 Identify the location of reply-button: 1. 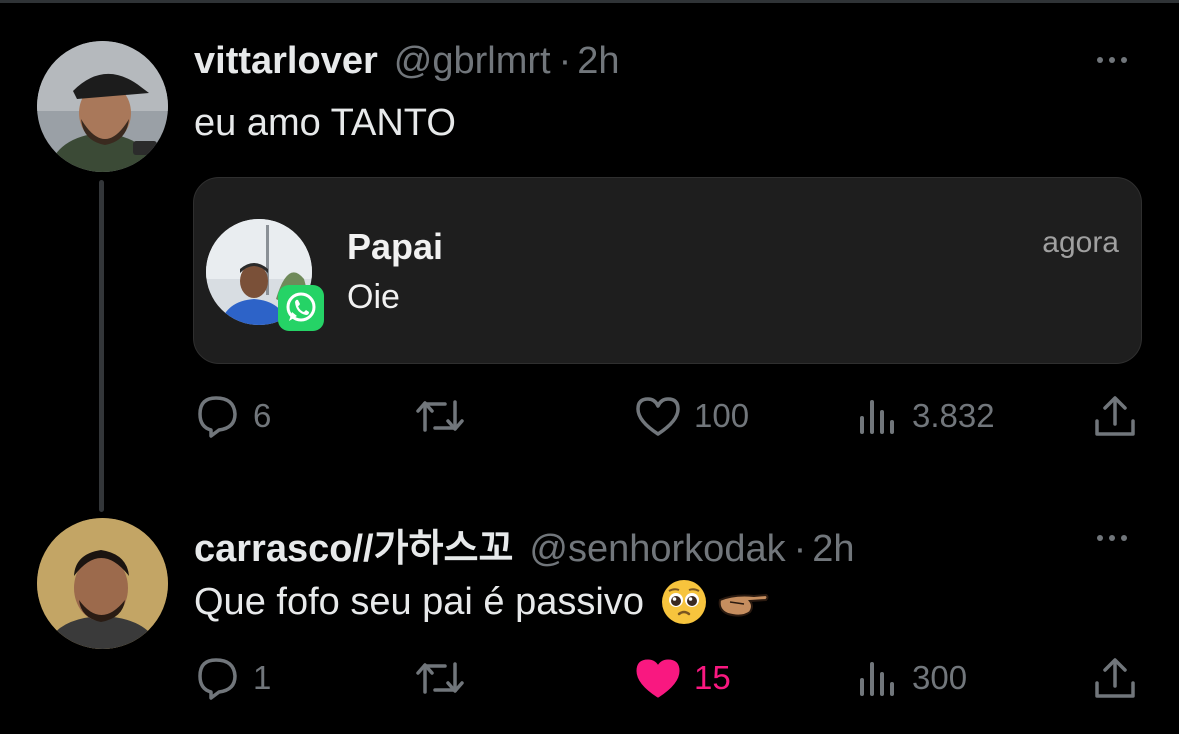
(233, 678).